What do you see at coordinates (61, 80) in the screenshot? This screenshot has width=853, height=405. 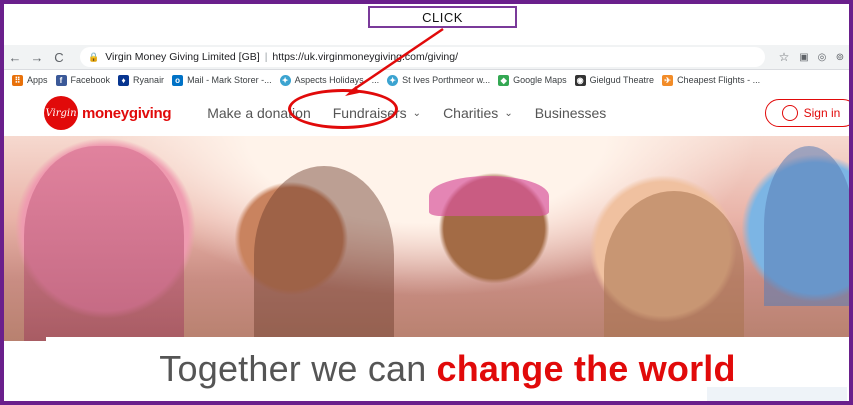 I see `facebook-icon: f` at bounding box center [61, 80].